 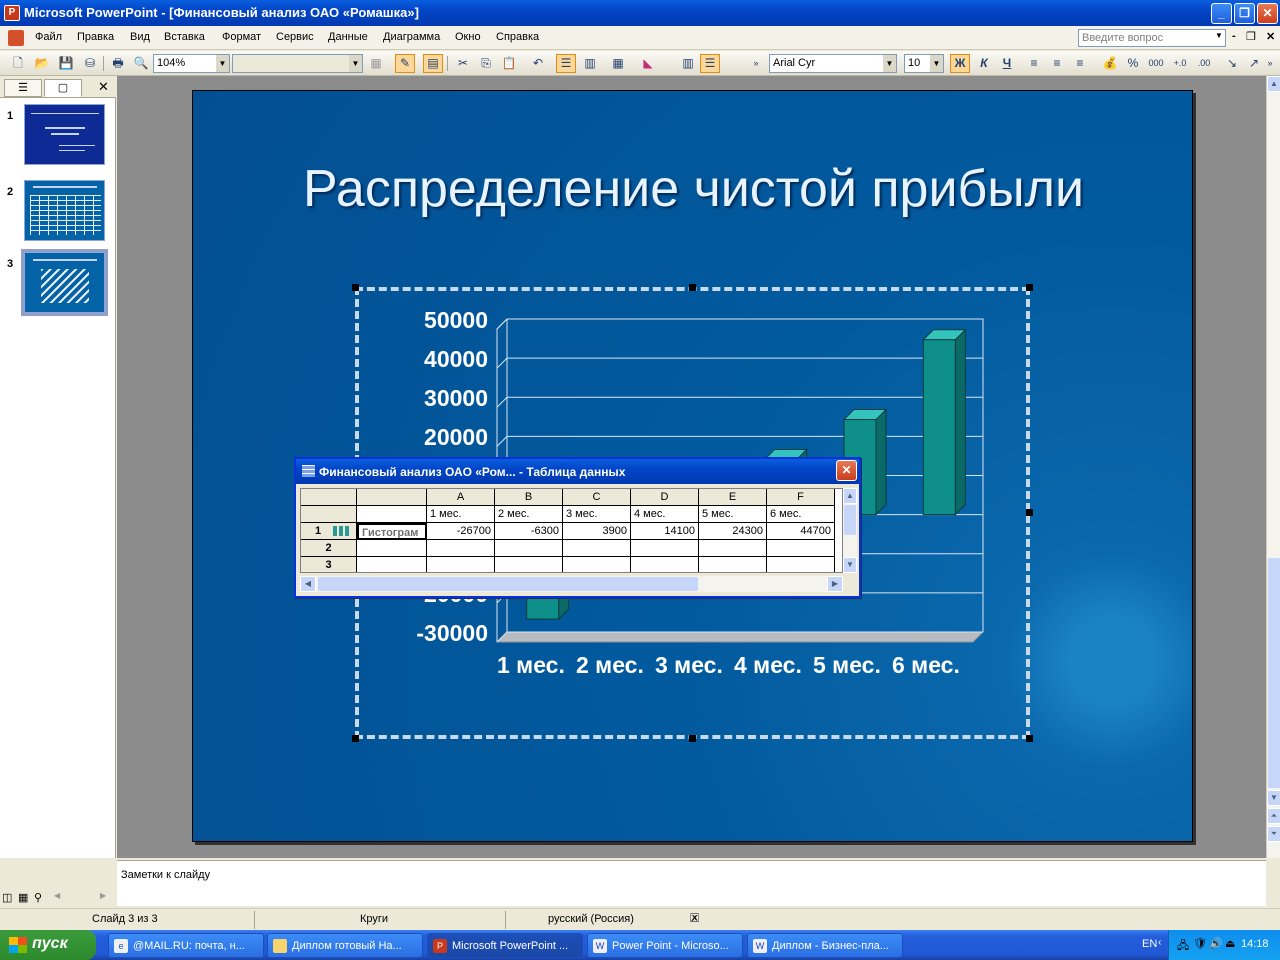 I want to click on value-cell: 3900, so click(x=597, y=531).